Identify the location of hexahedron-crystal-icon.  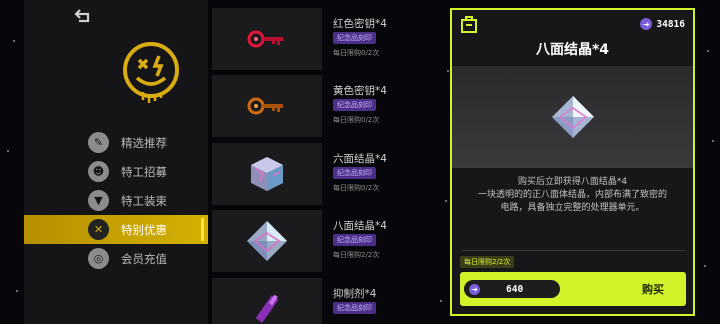
(267, 174).